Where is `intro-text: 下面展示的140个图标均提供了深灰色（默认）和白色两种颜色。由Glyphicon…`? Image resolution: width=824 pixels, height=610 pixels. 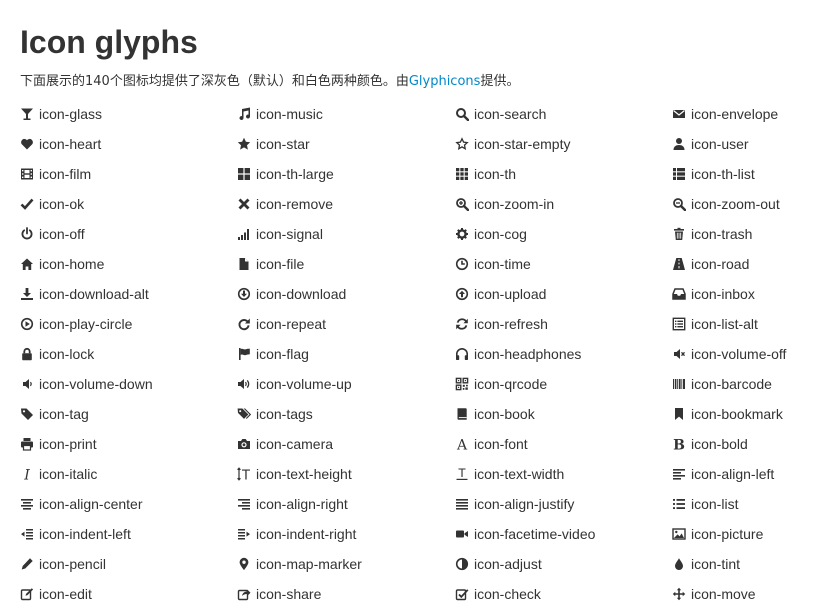 intro-text: 下面展示的140个图标均提供了深灰色（默认）和白色两种颜色。由Glyphicon… is located at coordinates (269, 82).